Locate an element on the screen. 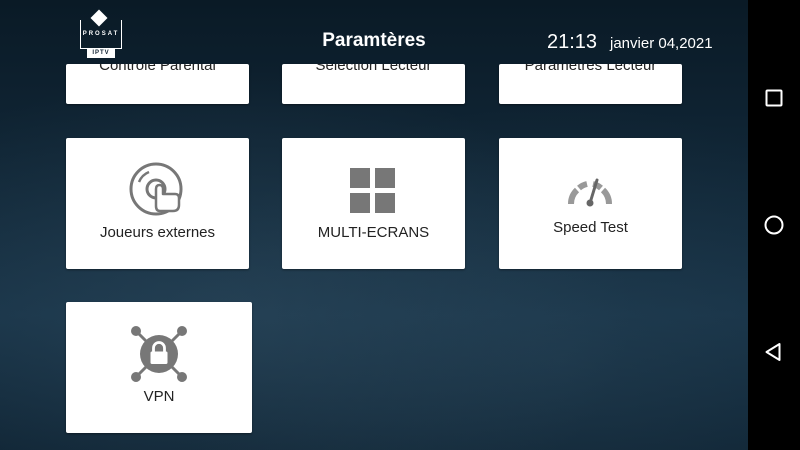 This screenshot has width=800, height=450. tile-label: Joueurs externes is located at coordinates (157, 232).